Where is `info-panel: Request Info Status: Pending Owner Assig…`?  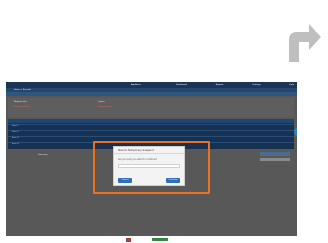
info-panel: Request Info Status: Pending Owner Assig… is located at coordinates (151, 107).